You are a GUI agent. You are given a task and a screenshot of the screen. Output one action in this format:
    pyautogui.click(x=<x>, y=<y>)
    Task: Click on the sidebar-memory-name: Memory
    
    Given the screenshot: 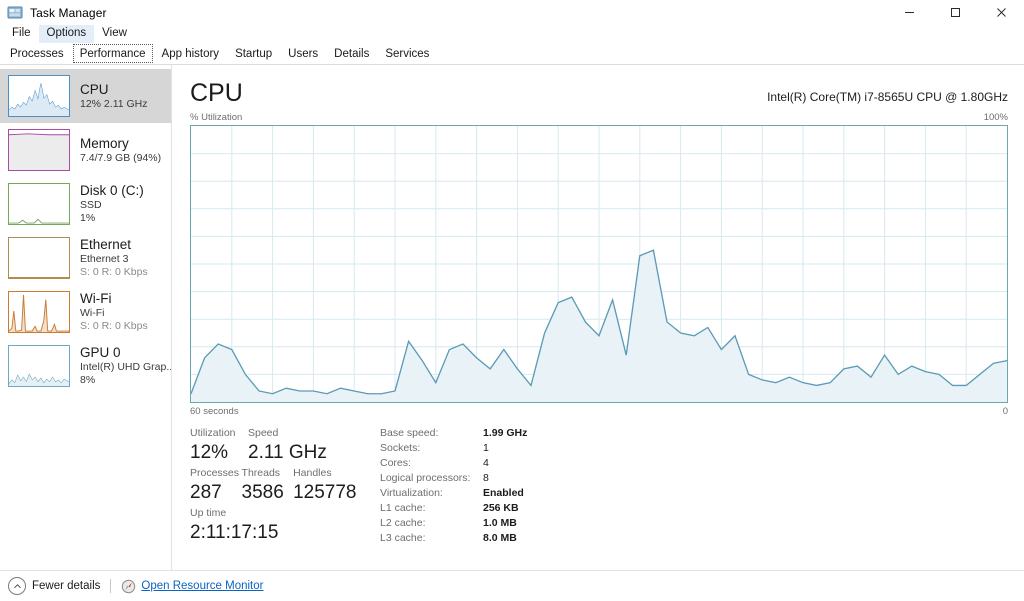 What is the action you would take?
    pyautogui.click(x=104, y=143)
    